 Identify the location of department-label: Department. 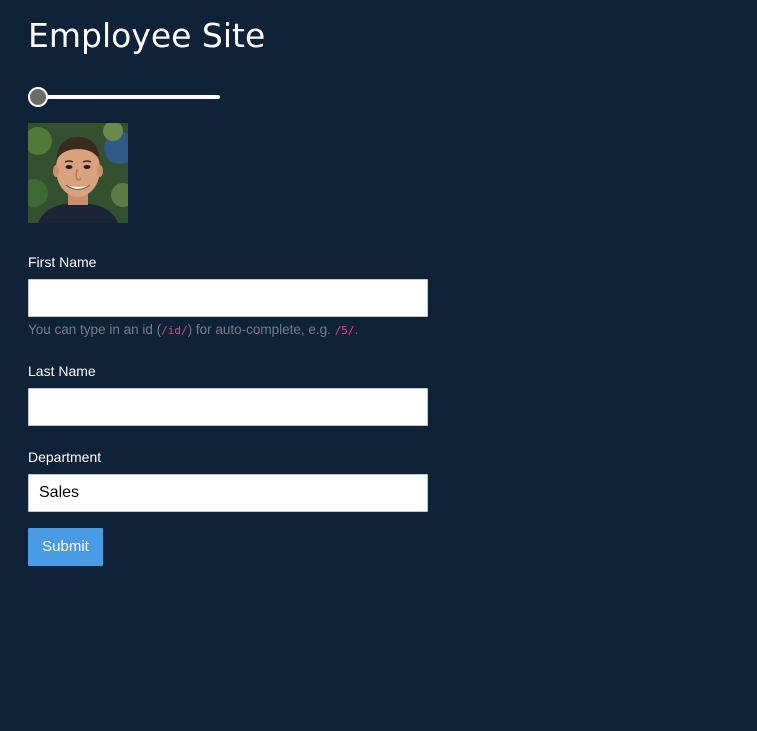
(65, 457).